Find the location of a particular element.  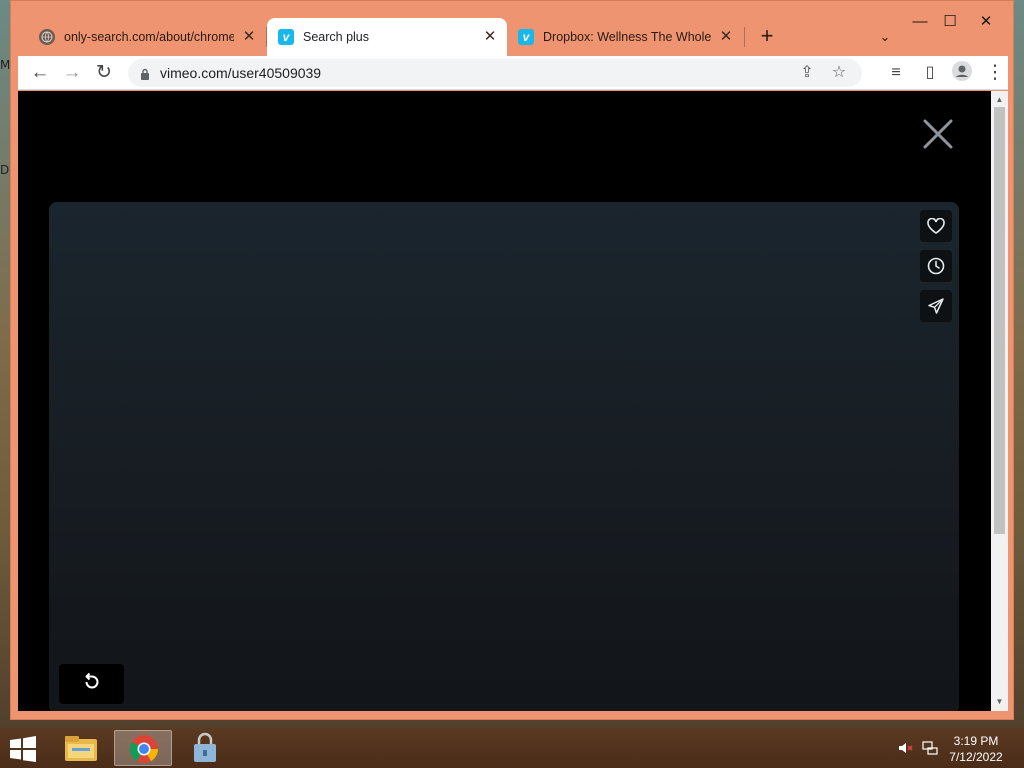

tab-title: Search plus is located at coordinates (336, 37).